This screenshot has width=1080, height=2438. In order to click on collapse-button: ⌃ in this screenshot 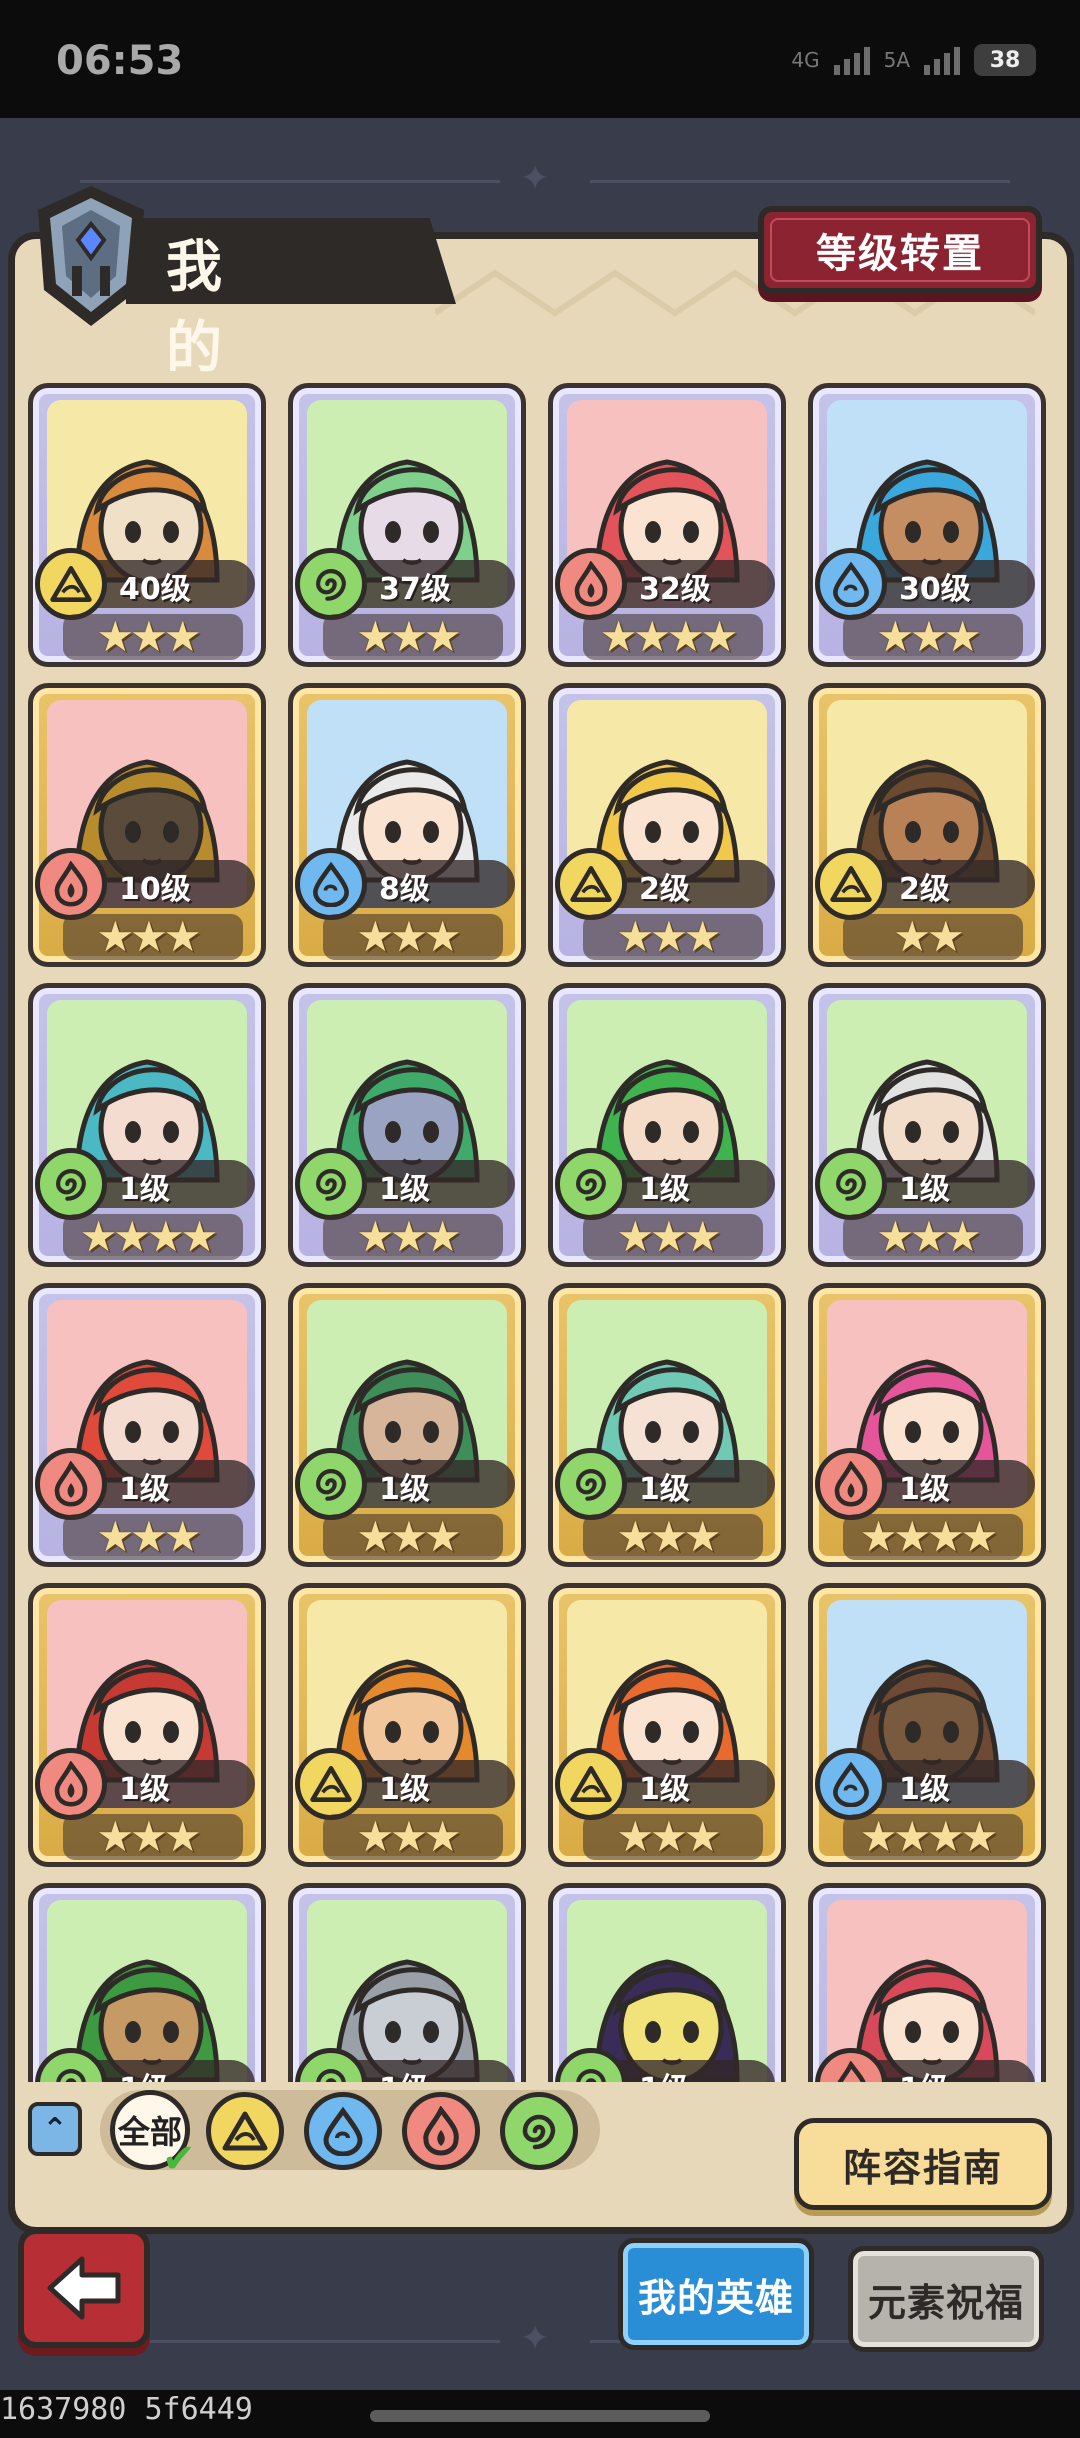, I will do `click(55, 2129)`.